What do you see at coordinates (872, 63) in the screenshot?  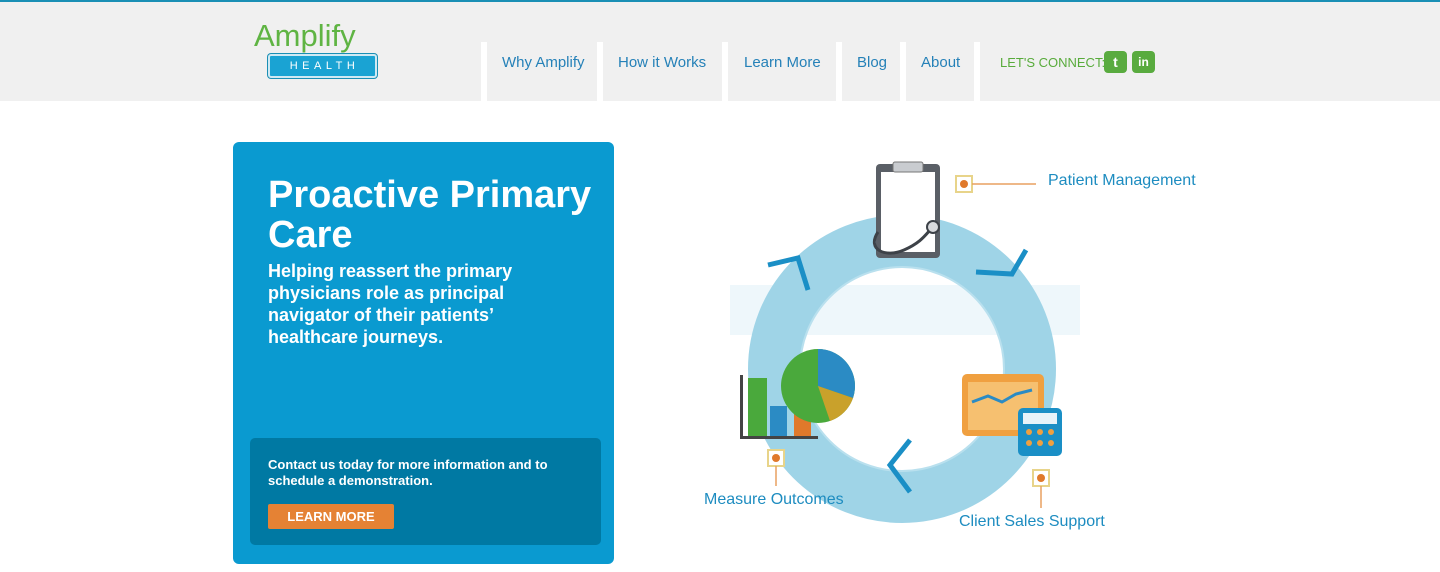 I see `nav-item-blog: Blog` at bounding box center [872, 63].